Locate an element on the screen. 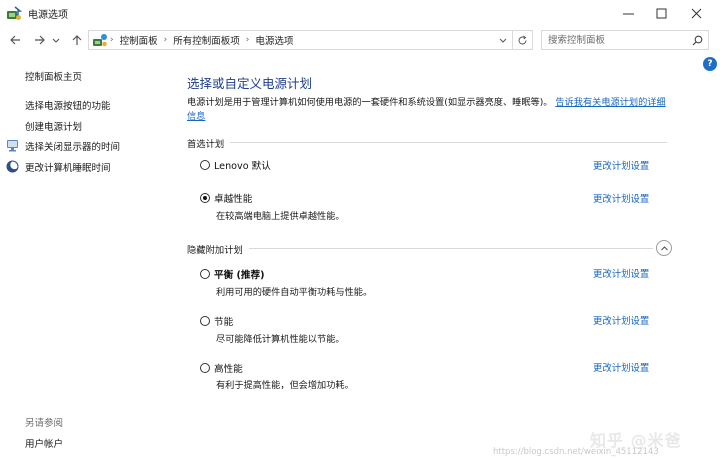 The height and width of the screenshot is (467, 720). navigation-bar: › 控制面板 › 所有控制面板项 › 电源选项 is located at coordinates (360, 40).